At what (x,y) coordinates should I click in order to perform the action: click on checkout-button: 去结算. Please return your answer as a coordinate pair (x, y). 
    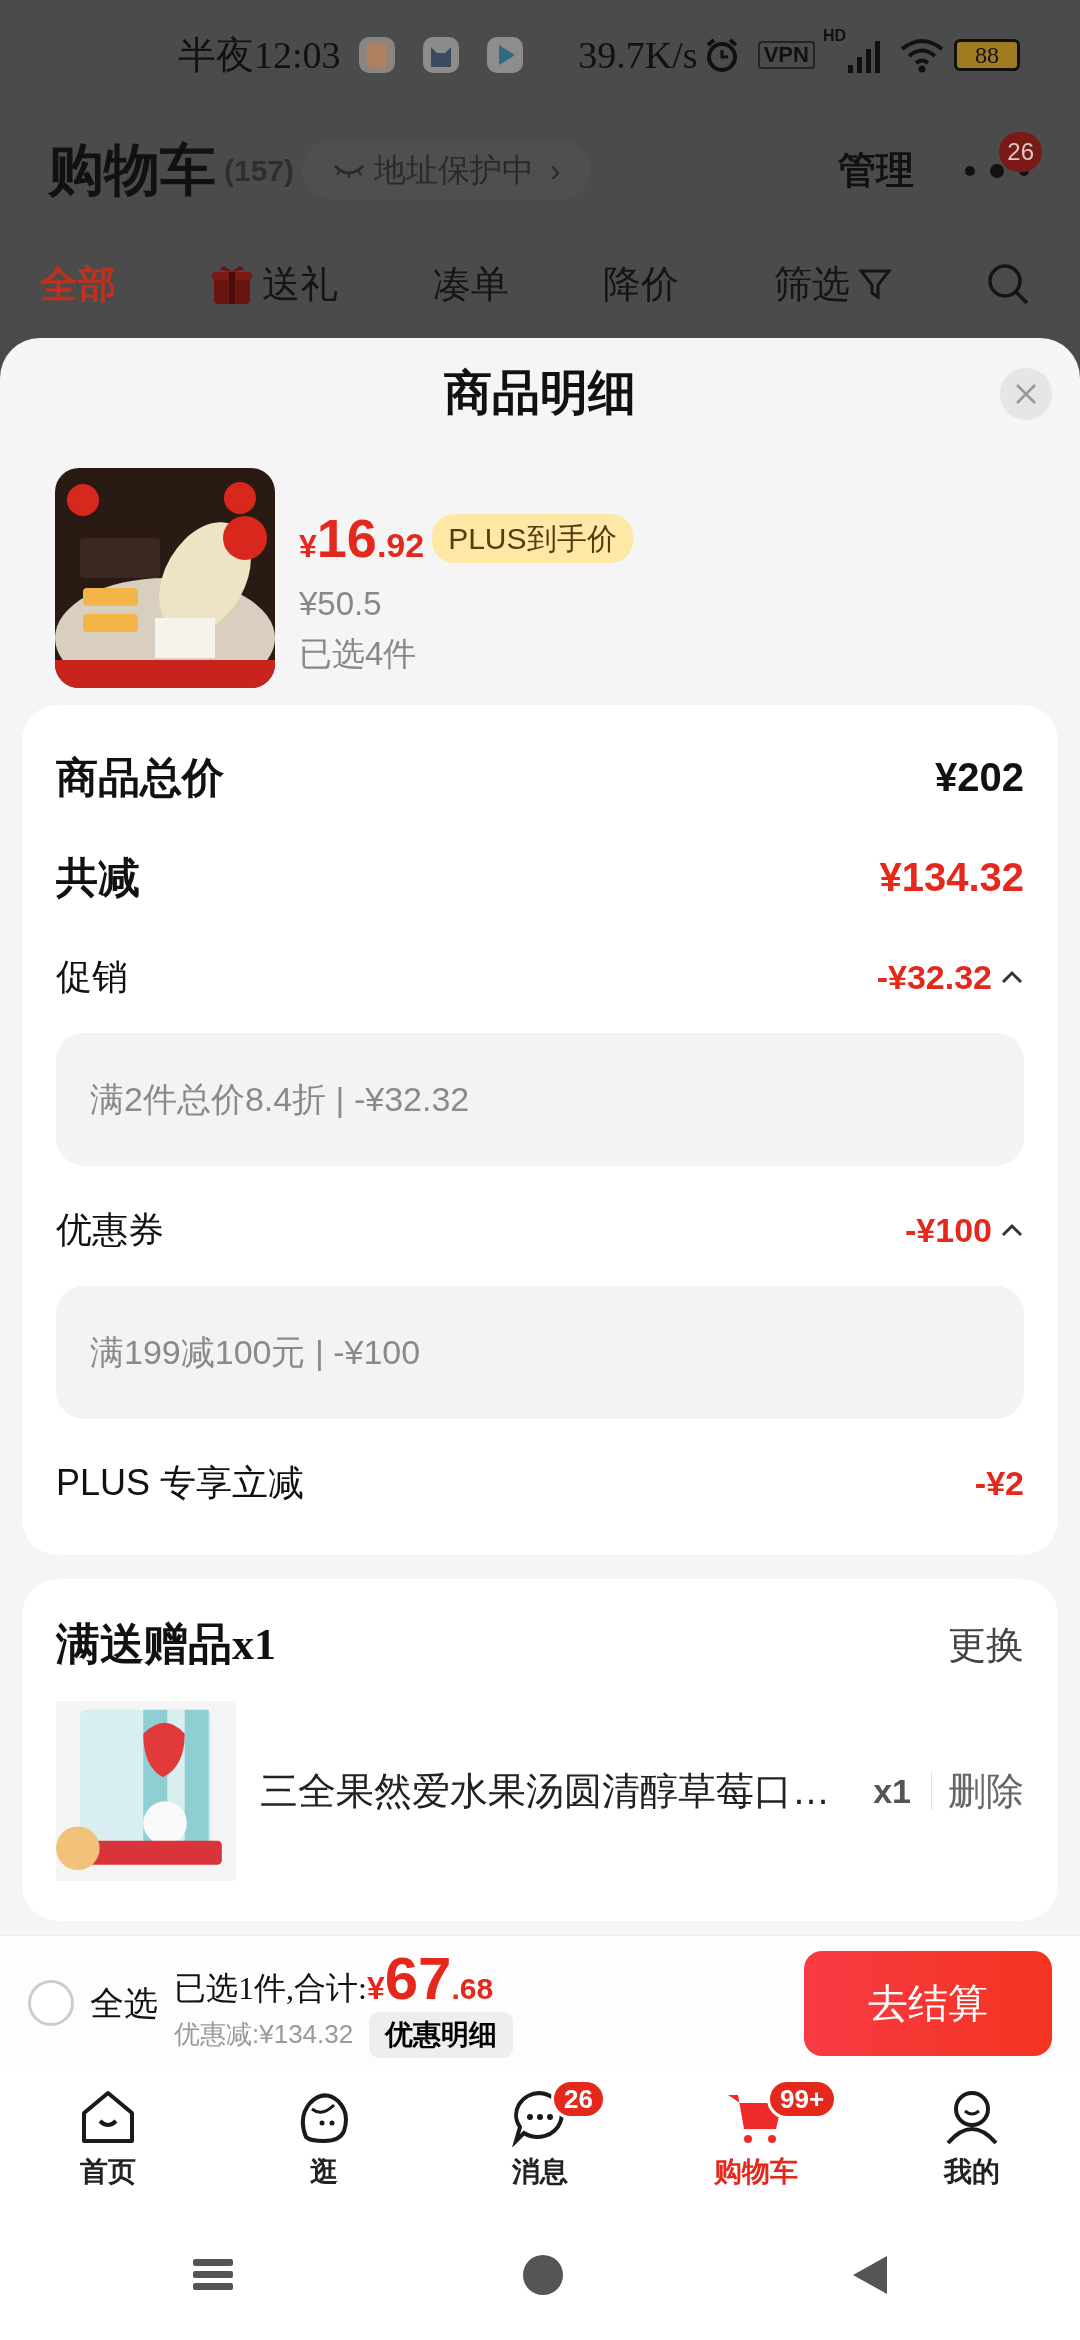
    Looking at the image, I should click on (928, 2003).